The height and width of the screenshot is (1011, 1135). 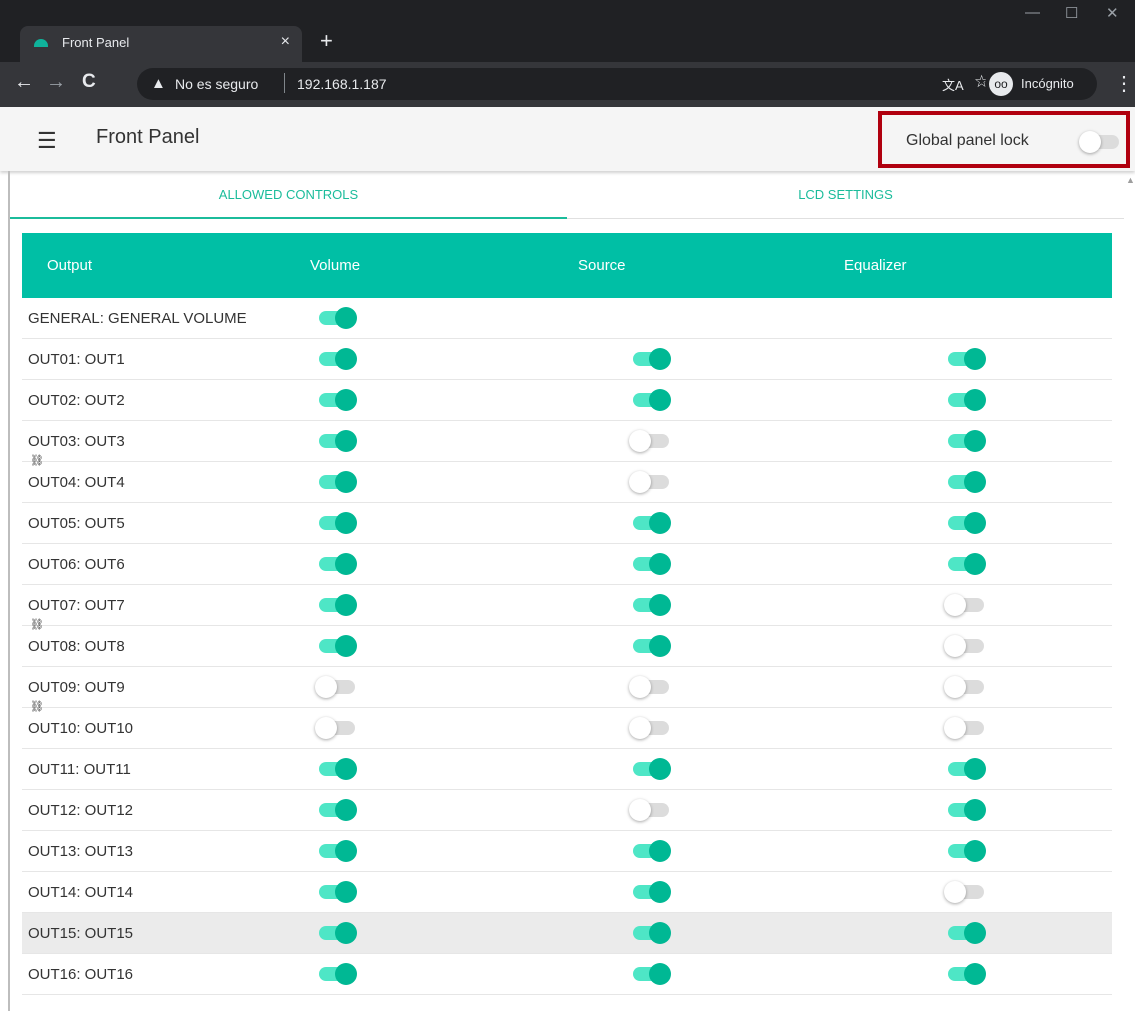 What do you see at coordinates (285, 42) in the screenshot?
I see `close-tab-icon: ×` at bounding box center [285, 42].